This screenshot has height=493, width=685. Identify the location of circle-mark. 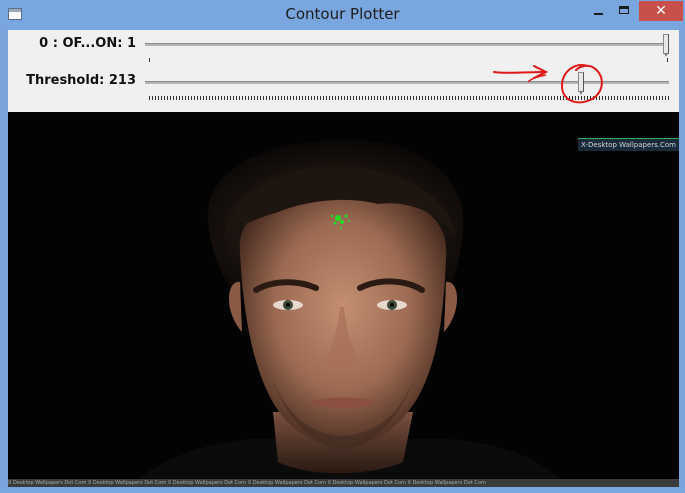
(581, 84).